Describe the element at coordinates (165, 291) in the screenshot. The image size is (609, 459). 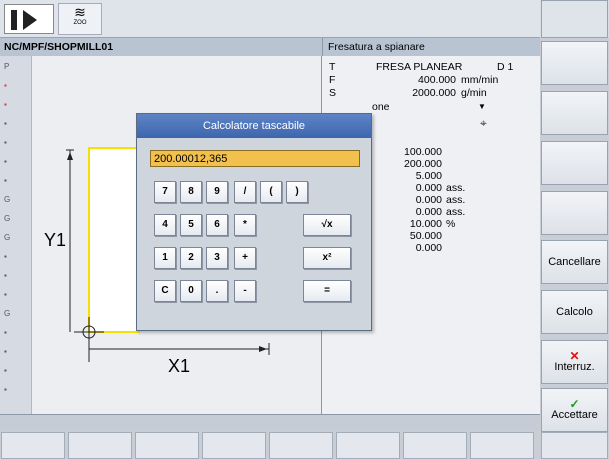
I see `calc-key: C` at that location.